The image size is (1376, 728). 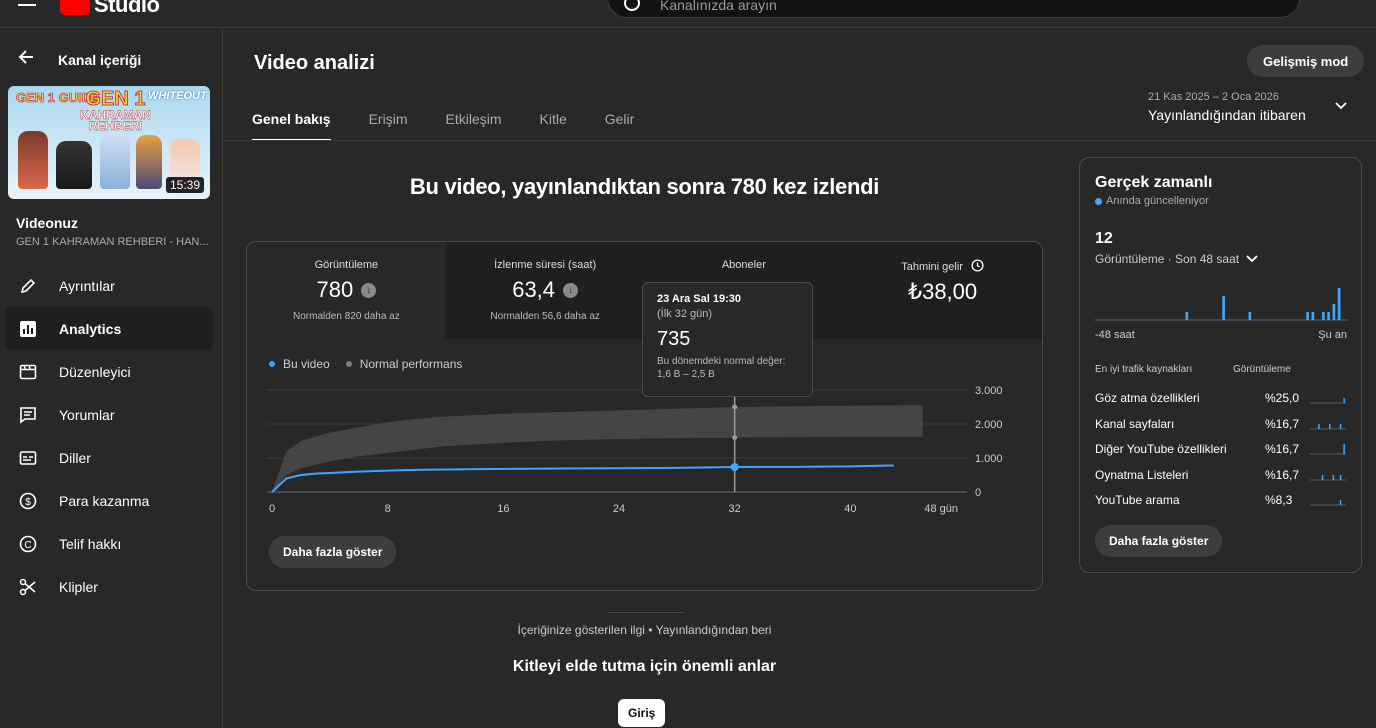 I want to click on metric-revenue: Tahmini gelir ₺38,00, so click(x=942, y=290).